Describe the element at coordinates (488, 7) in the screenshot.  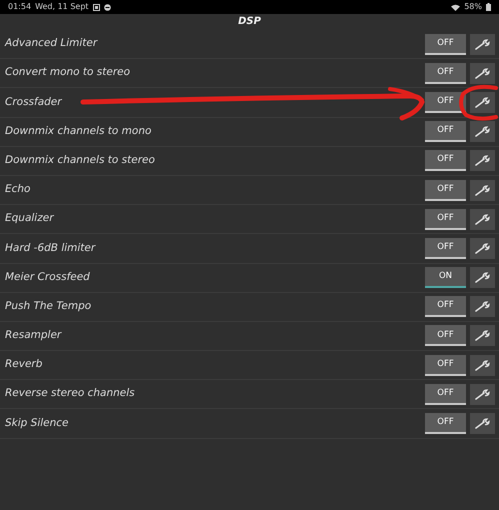
I see `battery-icon` at that location.